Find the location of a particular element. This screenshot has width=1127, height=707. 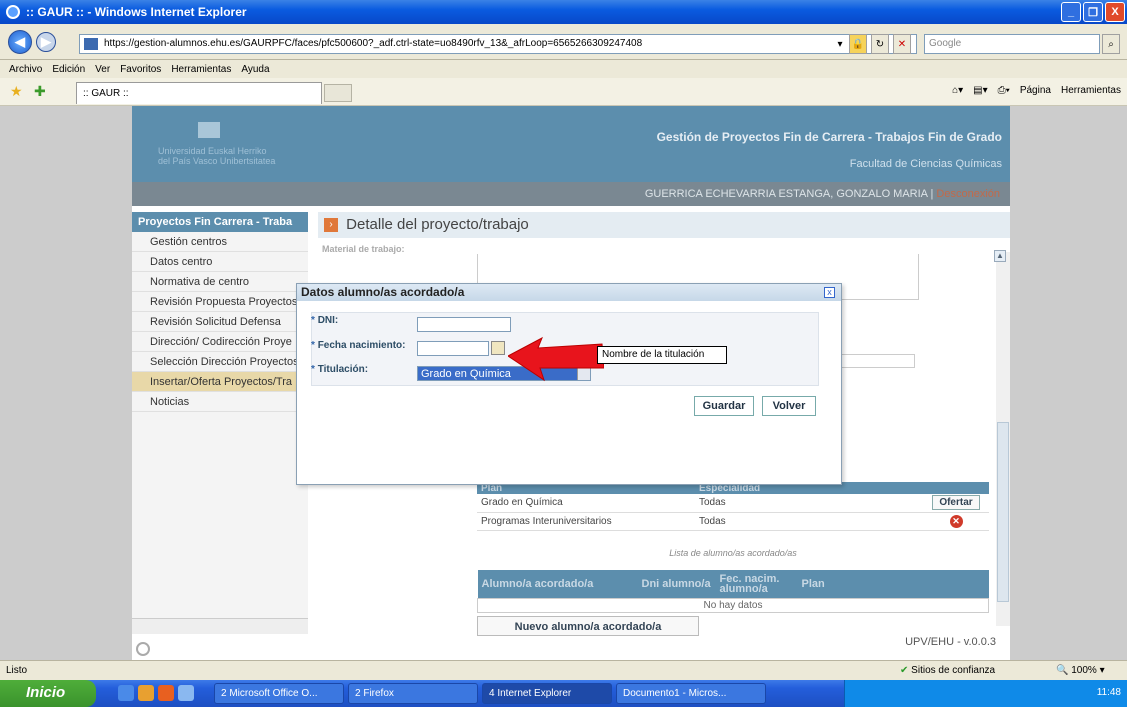

sidebar-item-seleccion: Selección Dirección Proyectos is located at coordinates (220, 362).